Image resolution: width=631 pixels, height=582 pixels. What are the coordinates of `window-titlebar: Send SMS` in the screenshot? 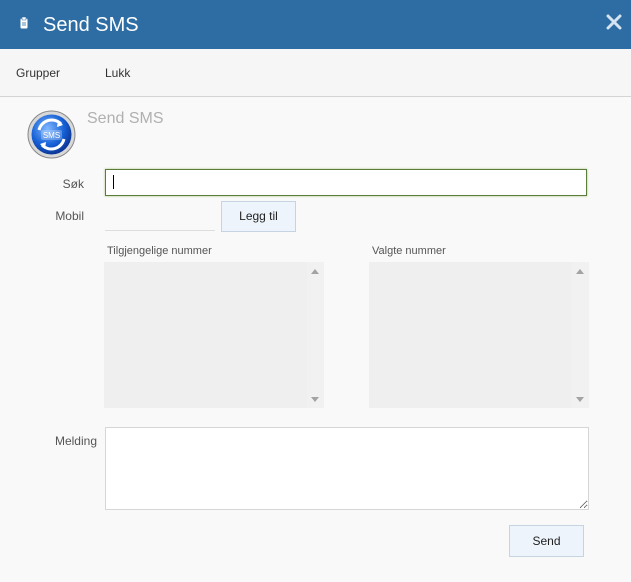 It's located at (315, 24).